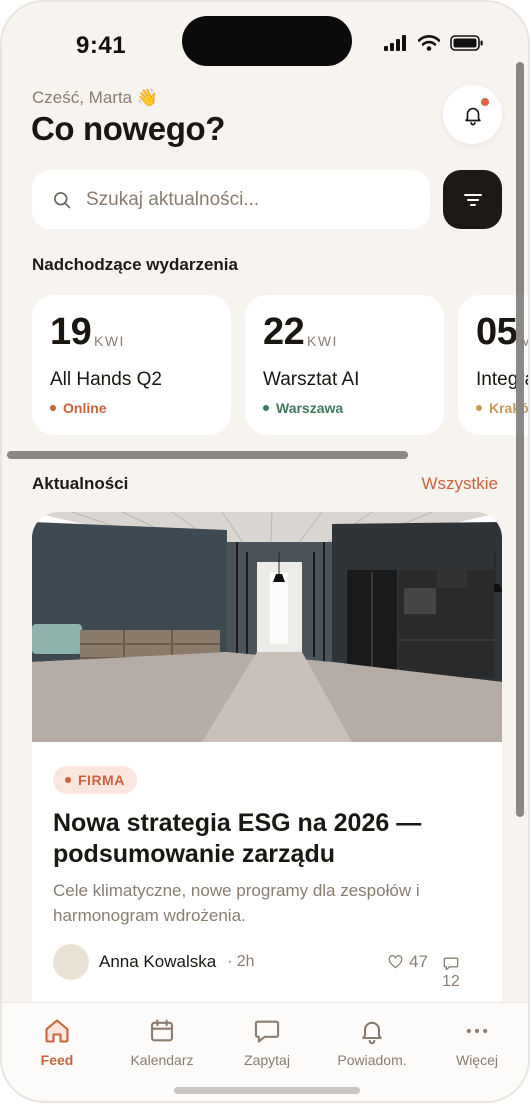 The width and height of the screenshot is (530, 1103). Describe the element at coordinates (57, 1060) in the screenshot. I see `tab-label: Feed` at that location.